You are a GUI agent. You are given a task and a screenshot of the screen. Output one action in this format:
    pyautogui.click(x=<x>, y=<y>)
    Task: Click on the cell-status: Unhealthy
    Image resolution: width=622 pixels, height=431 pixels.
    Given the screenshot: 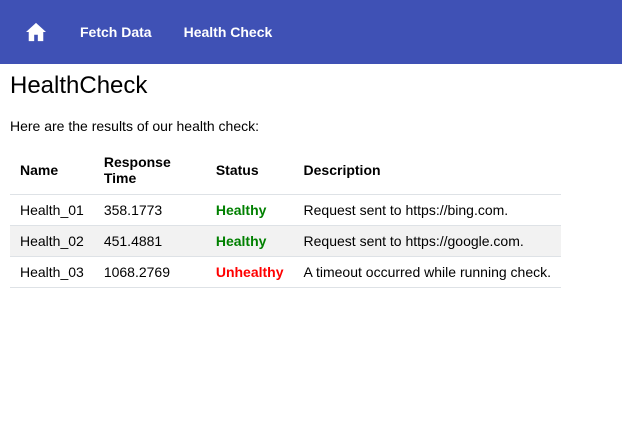 What is the action you would take?
    pyautogui.click(x=249, y=272)
    